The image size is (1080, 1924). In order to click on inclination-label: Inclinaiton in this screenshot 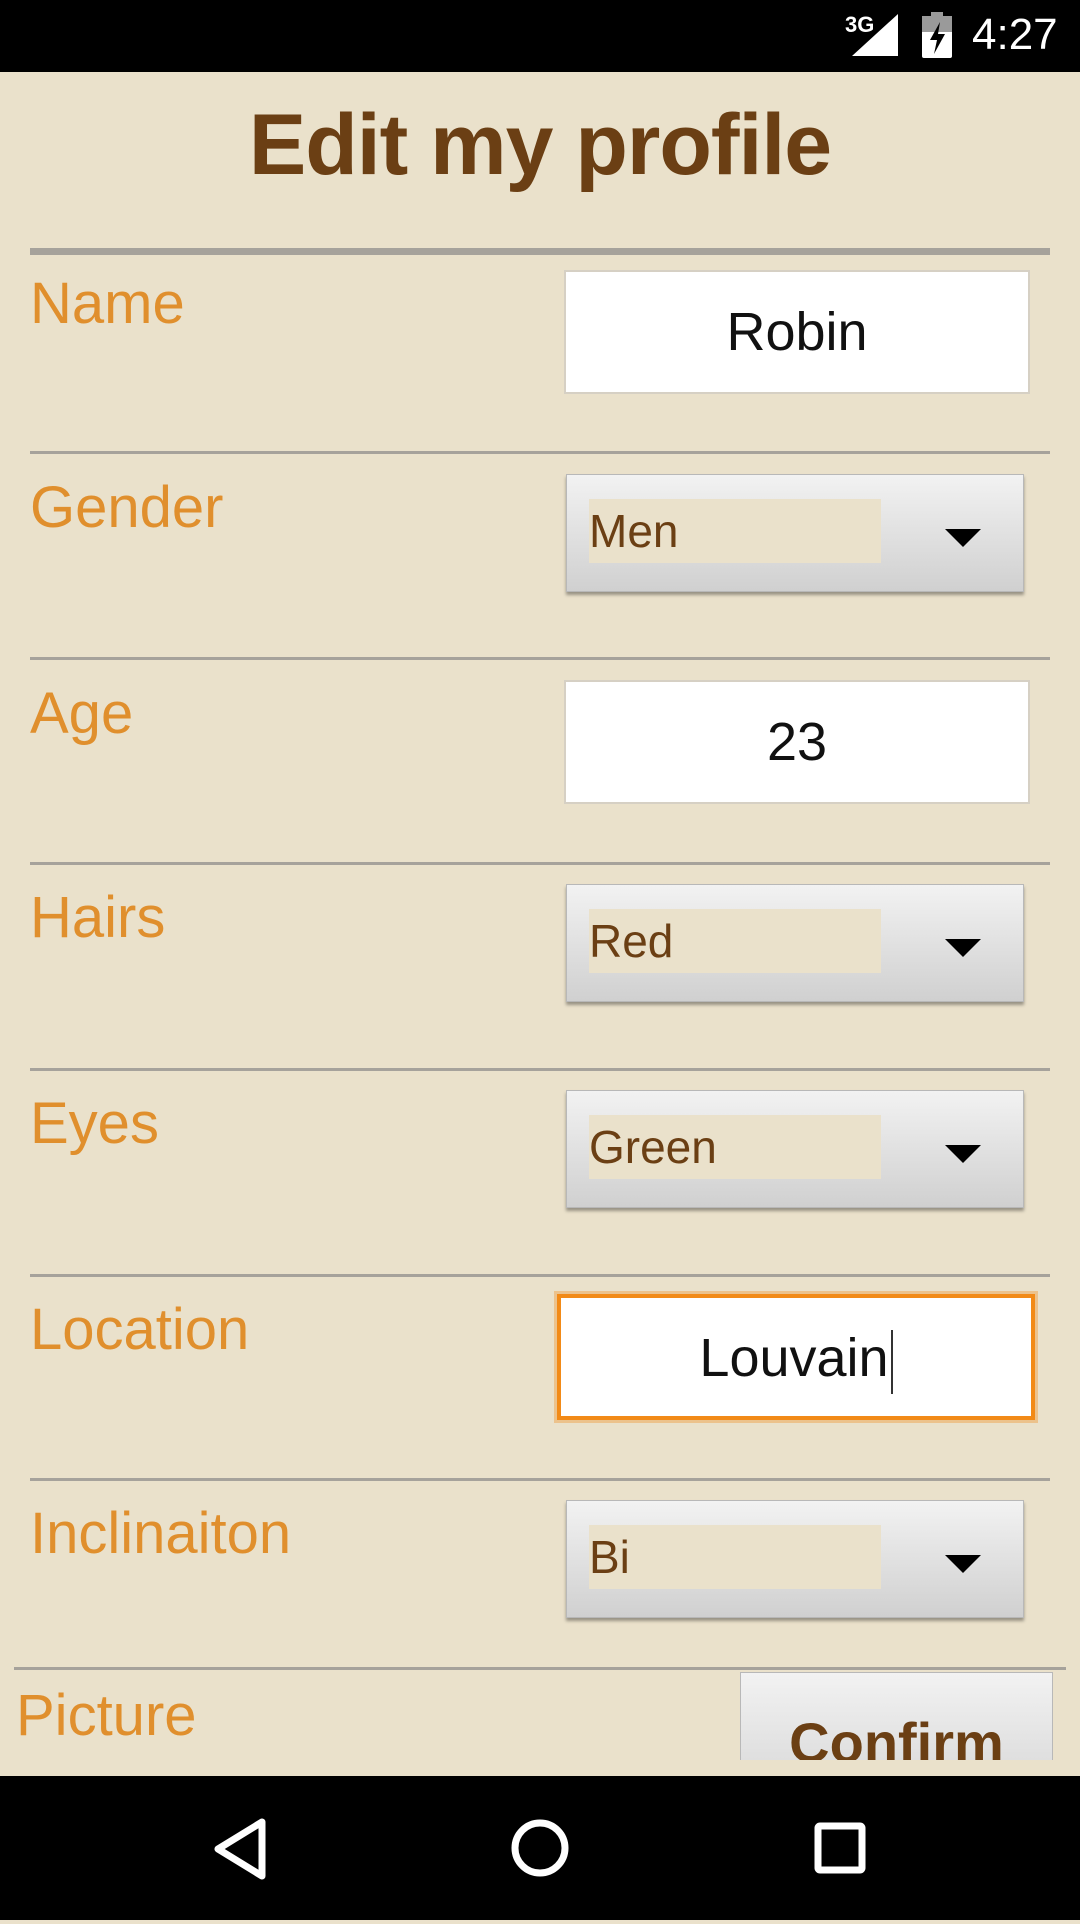, I will do `click(161, 1533)`.